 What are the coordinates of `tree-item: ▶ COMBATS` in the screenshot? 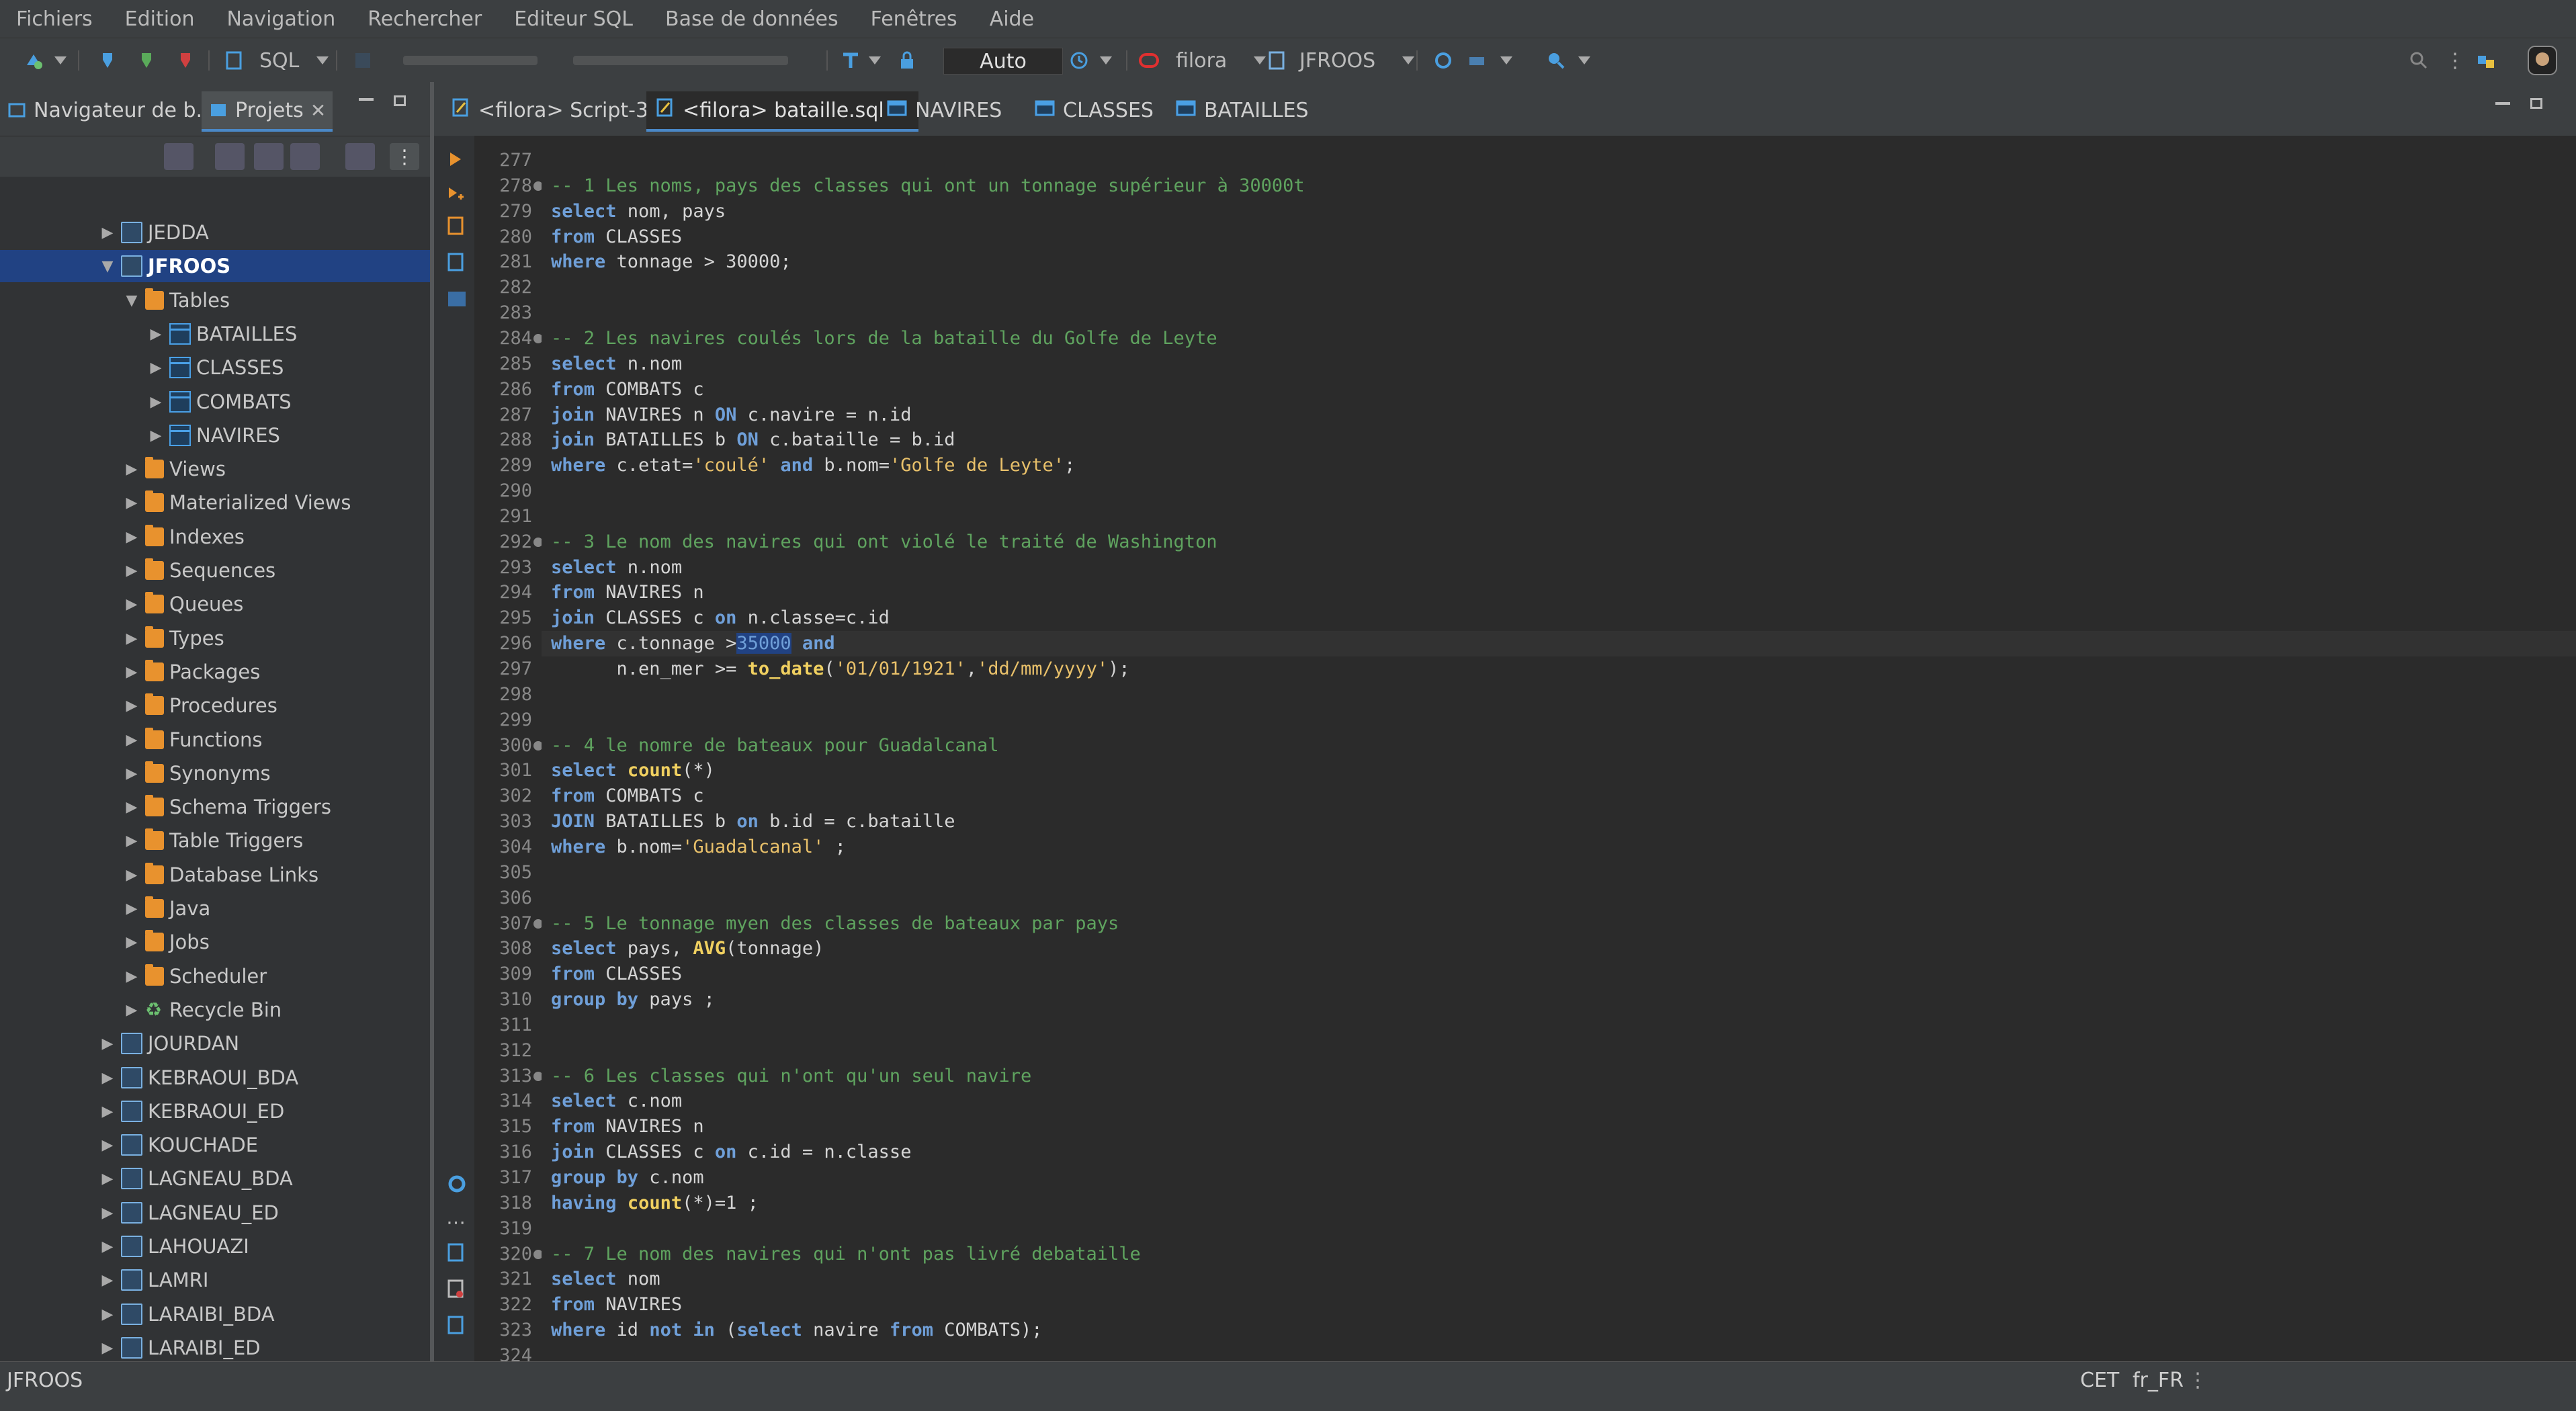 It's located at (215, 402).